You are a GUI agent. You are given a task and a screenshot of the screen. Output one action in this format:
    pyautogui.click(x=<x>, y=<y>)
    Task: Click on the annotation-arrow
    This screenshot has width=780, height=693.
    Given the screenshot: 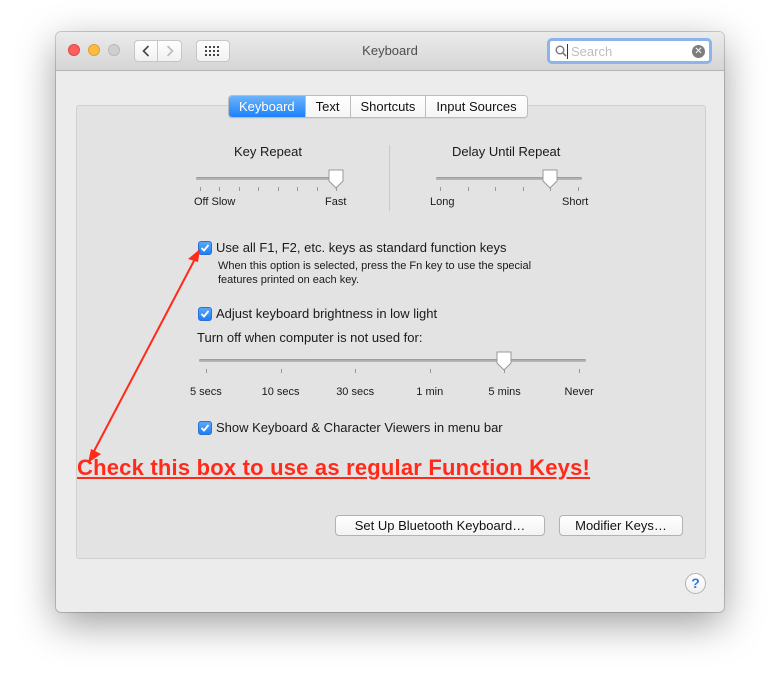 What is the action you would take?
    pyautogui.click(x=144, y=356)
    